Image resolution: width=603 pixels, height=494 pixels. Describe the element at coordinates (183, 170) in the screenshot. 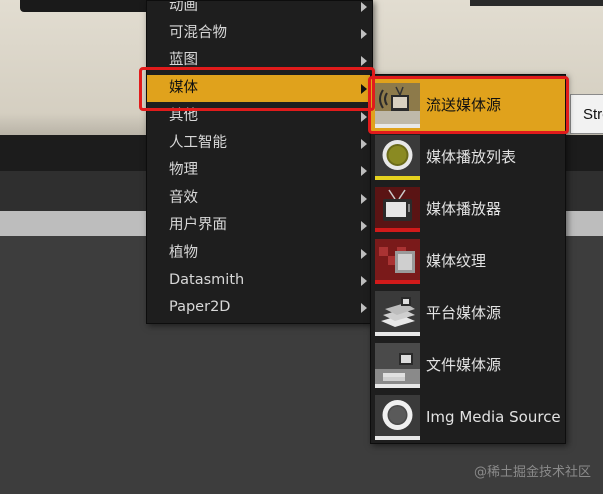

I see `menu-item-label: 物理` at that location.